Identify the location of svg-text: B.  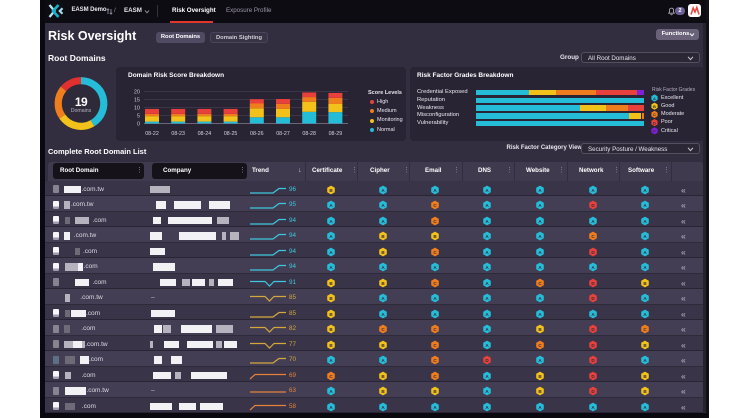
(654, 106).